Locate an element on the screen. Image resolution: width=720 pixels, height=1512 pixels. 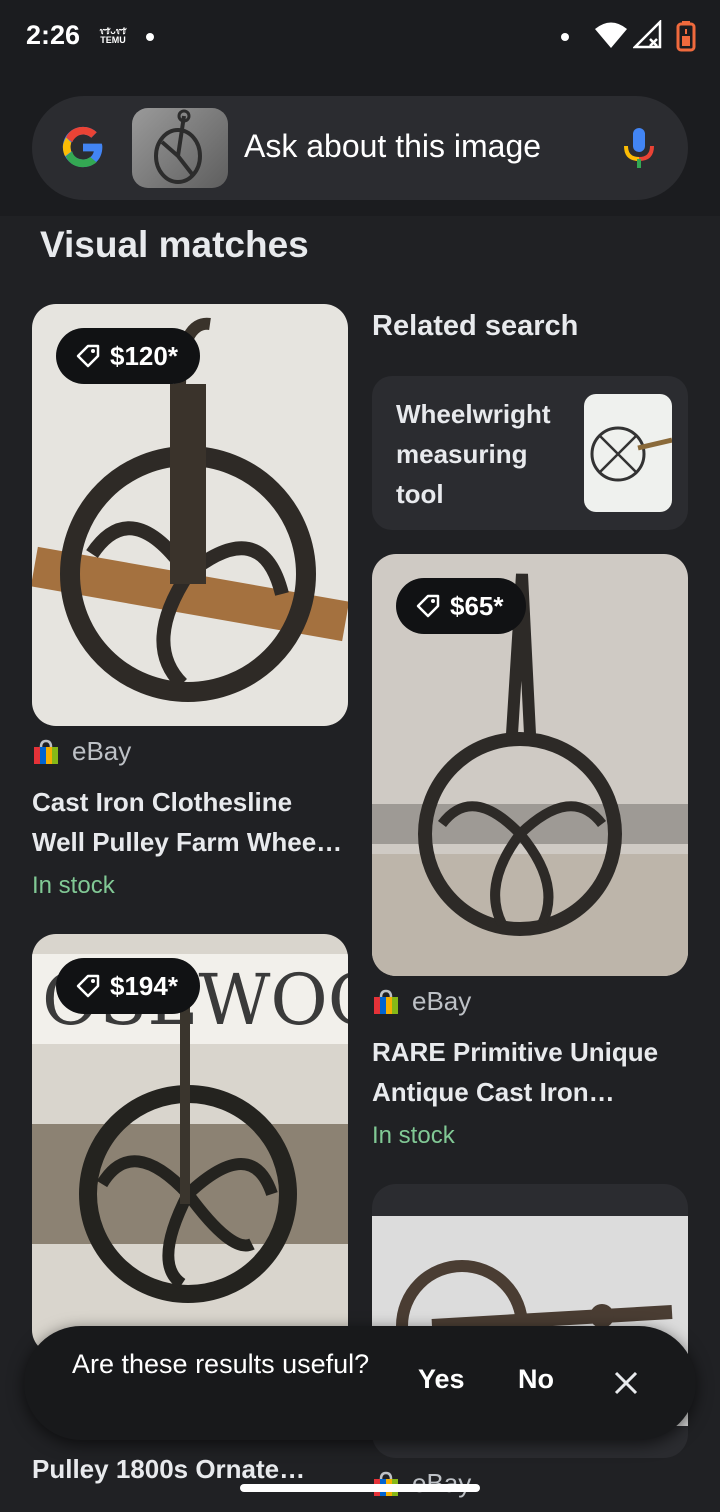
search-prompt-text: Ask about this image is located at coordinates (392, 146).